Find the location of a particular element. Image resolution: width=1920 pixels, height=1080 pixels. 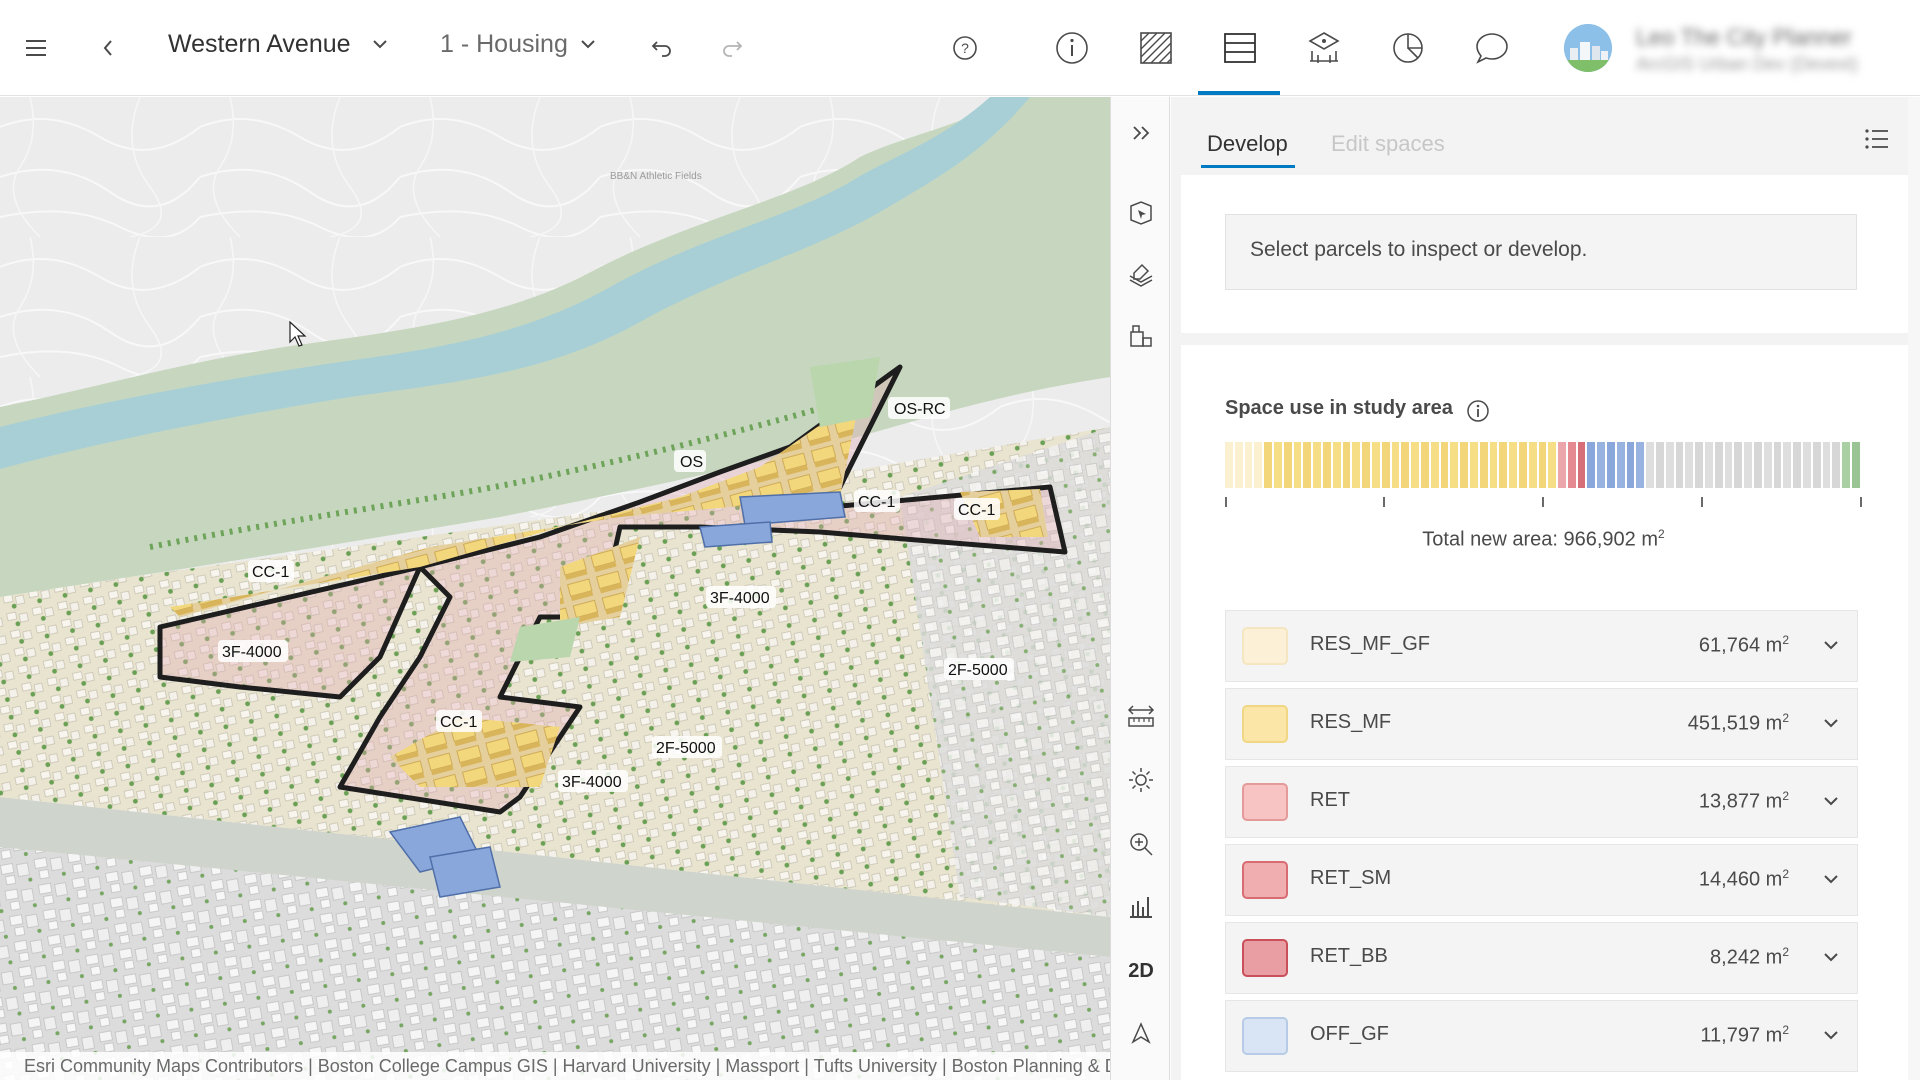

menu-icon is located at coordinates (36, 48).